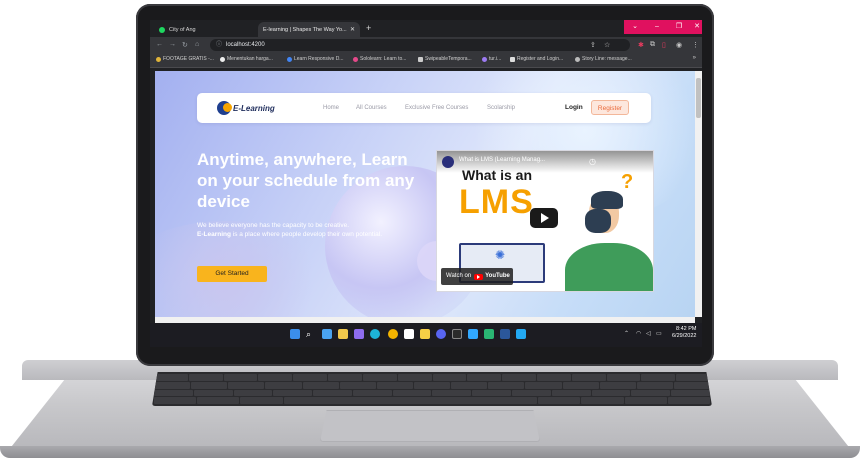 Image resolution: width=860 pixels, height=462 pixels. I want to click on scrollbar-thumb, so click(698, 98).